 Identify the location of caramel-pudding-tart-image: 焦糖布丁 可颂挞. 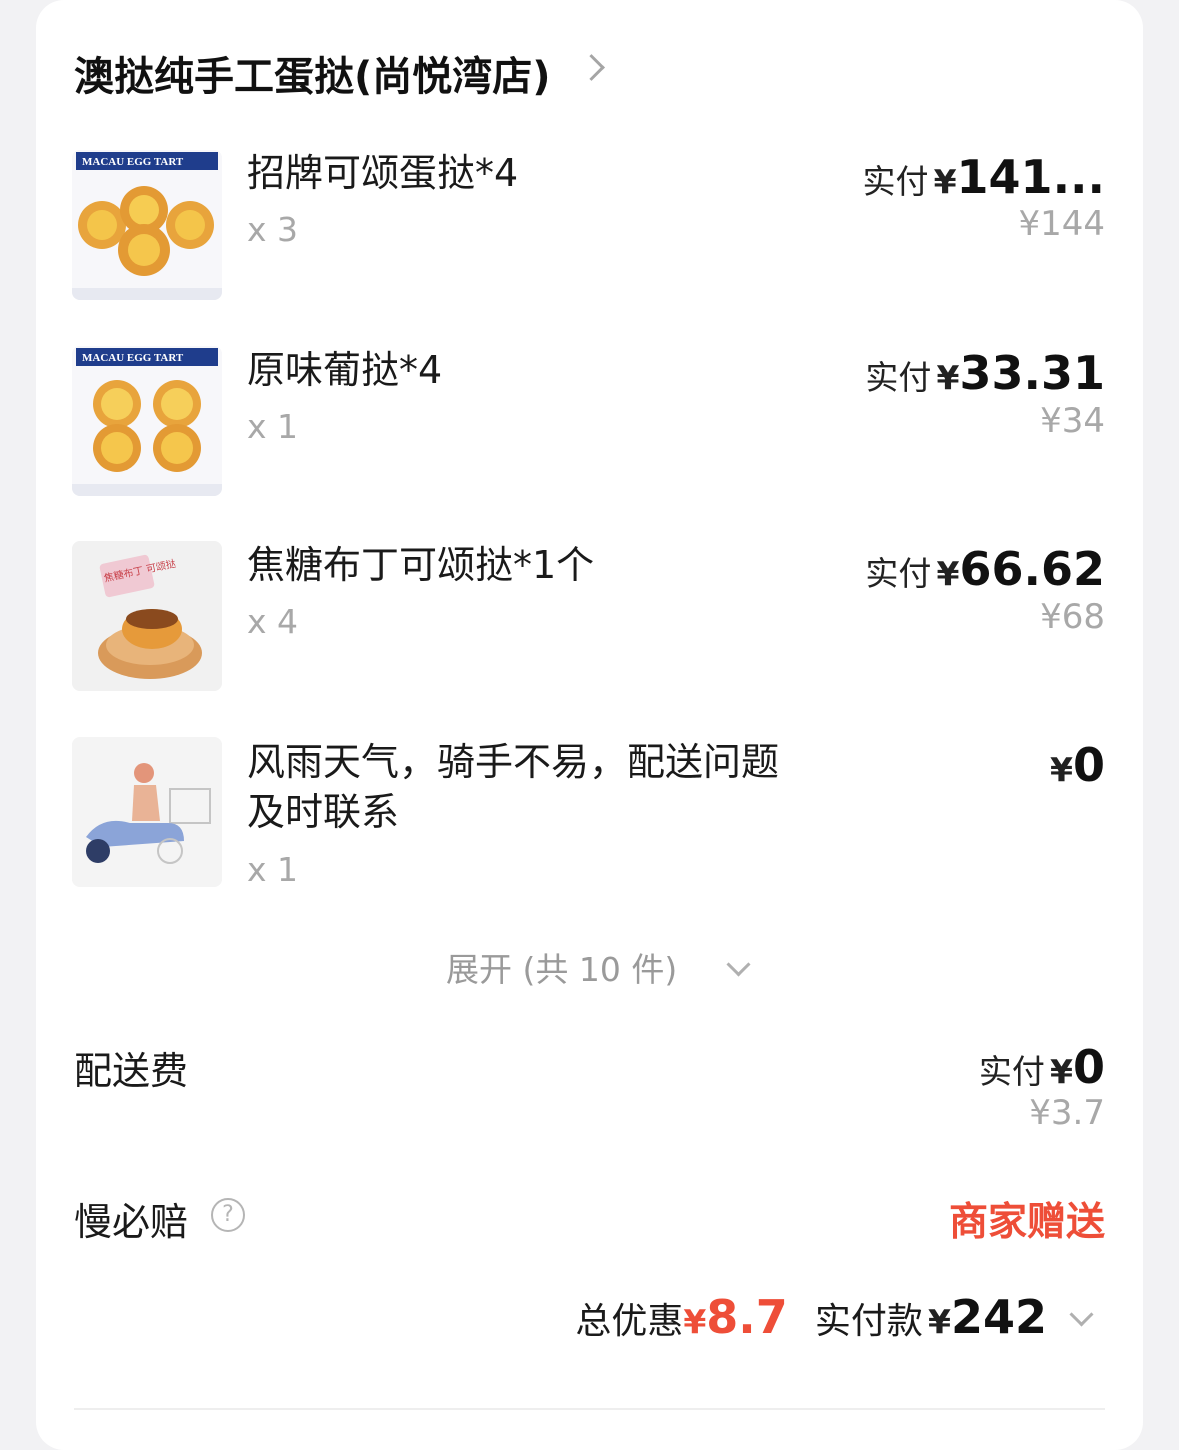
(147, 616).